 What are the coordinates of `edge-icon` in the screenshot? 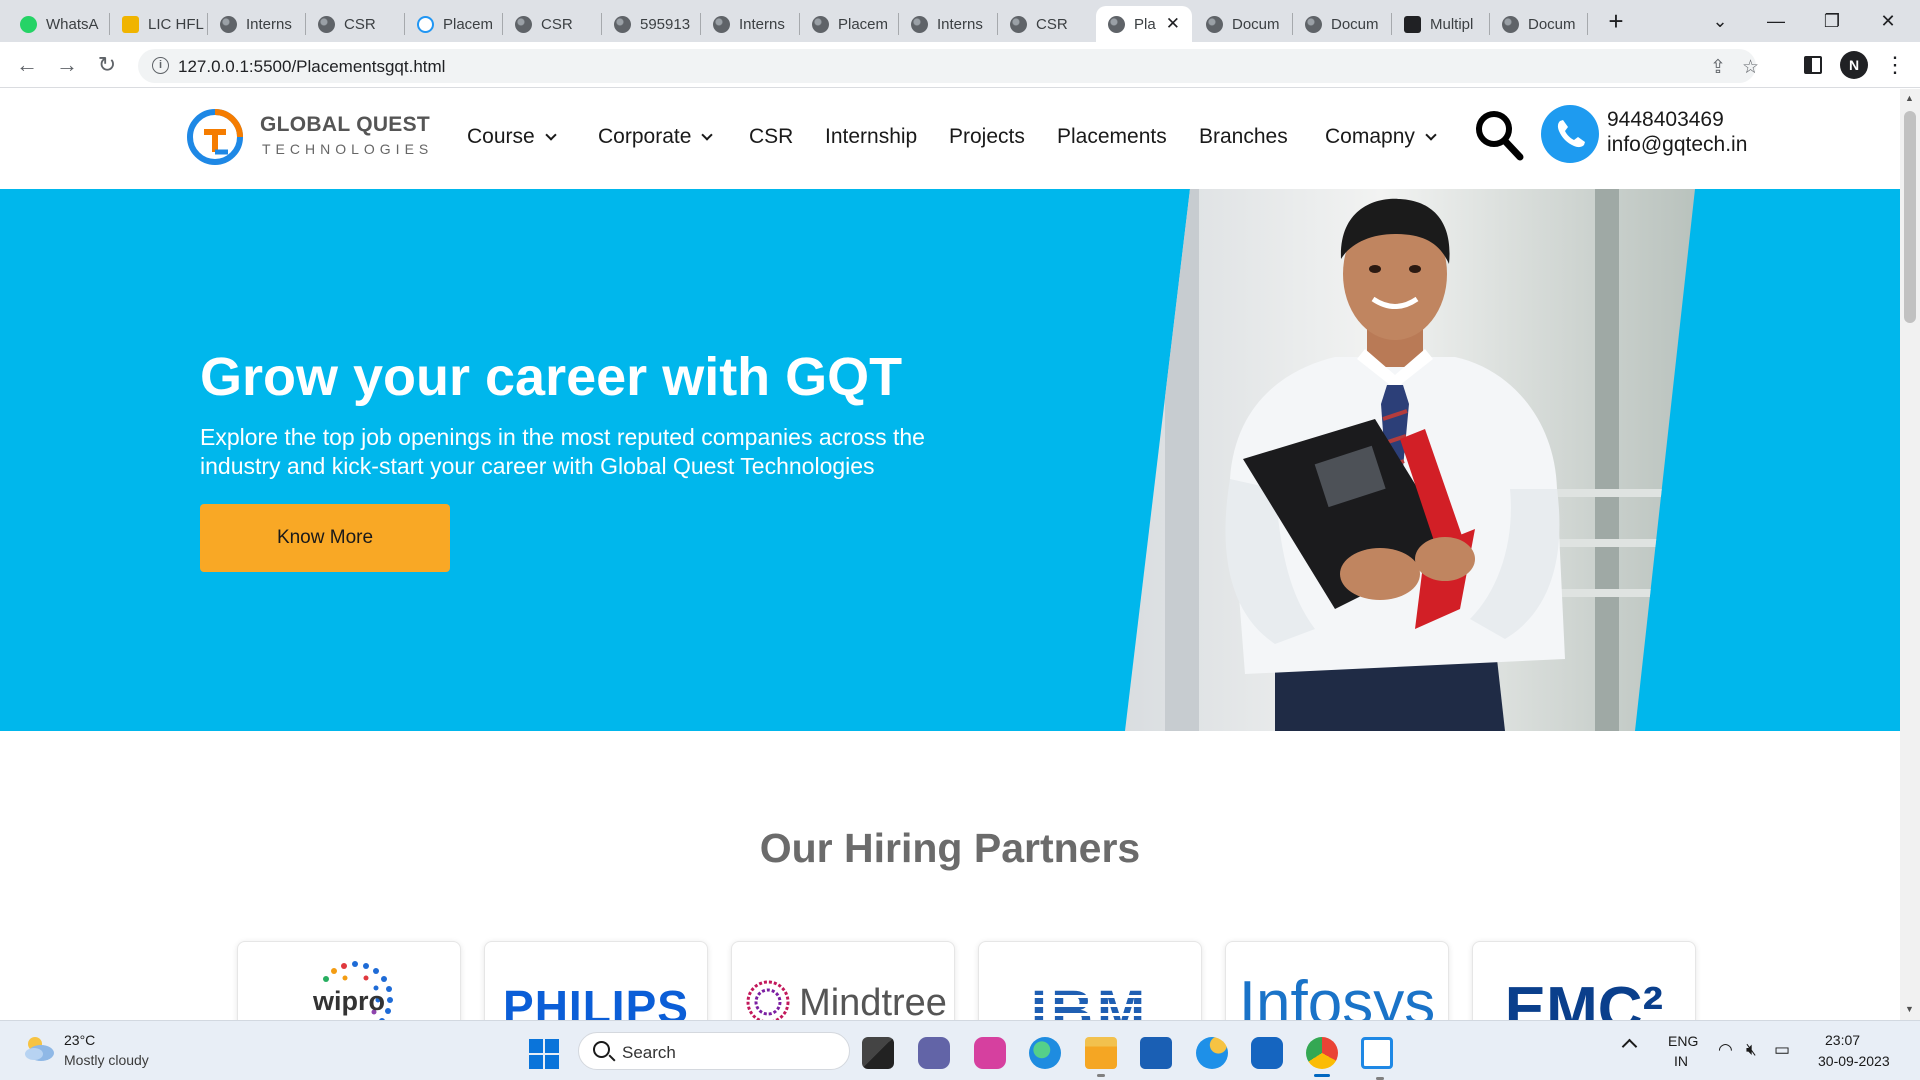 It's located at (1045, 1053).